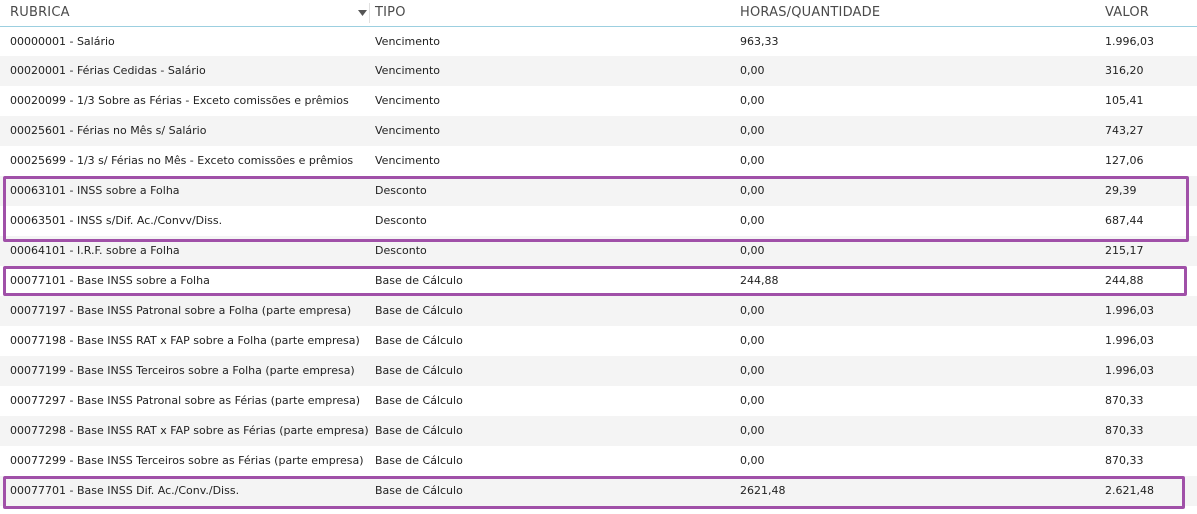  Describe the element at coordinates (95, 250) in the screenshot. I see `cell-rubrica: 00064101 - I.R.F. sobre a Folha` at that location.